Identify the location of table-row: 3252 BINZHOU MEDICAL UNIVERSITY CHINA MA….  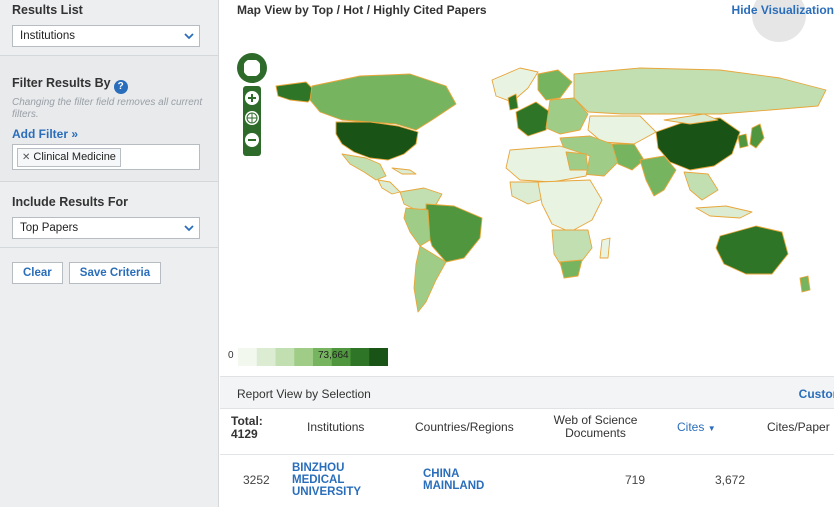
(527, 481).